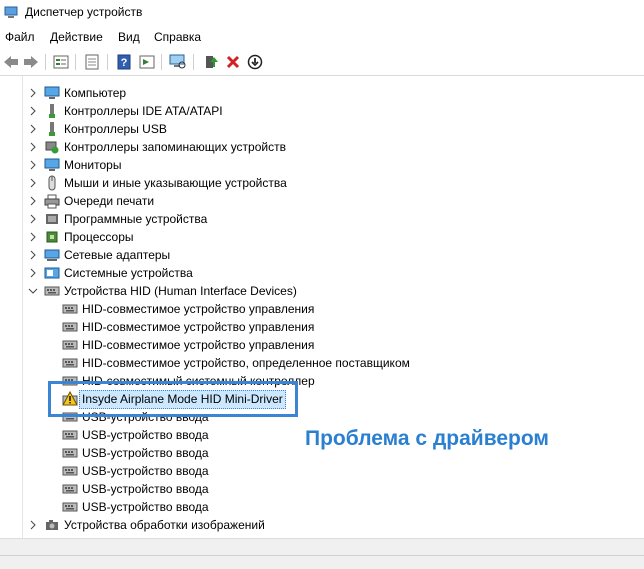 The image size is (644, 569). What do you see at coordinates (52, 183) in the screenshot?
I see `mouse-icon` at bounding box center [52, 183].